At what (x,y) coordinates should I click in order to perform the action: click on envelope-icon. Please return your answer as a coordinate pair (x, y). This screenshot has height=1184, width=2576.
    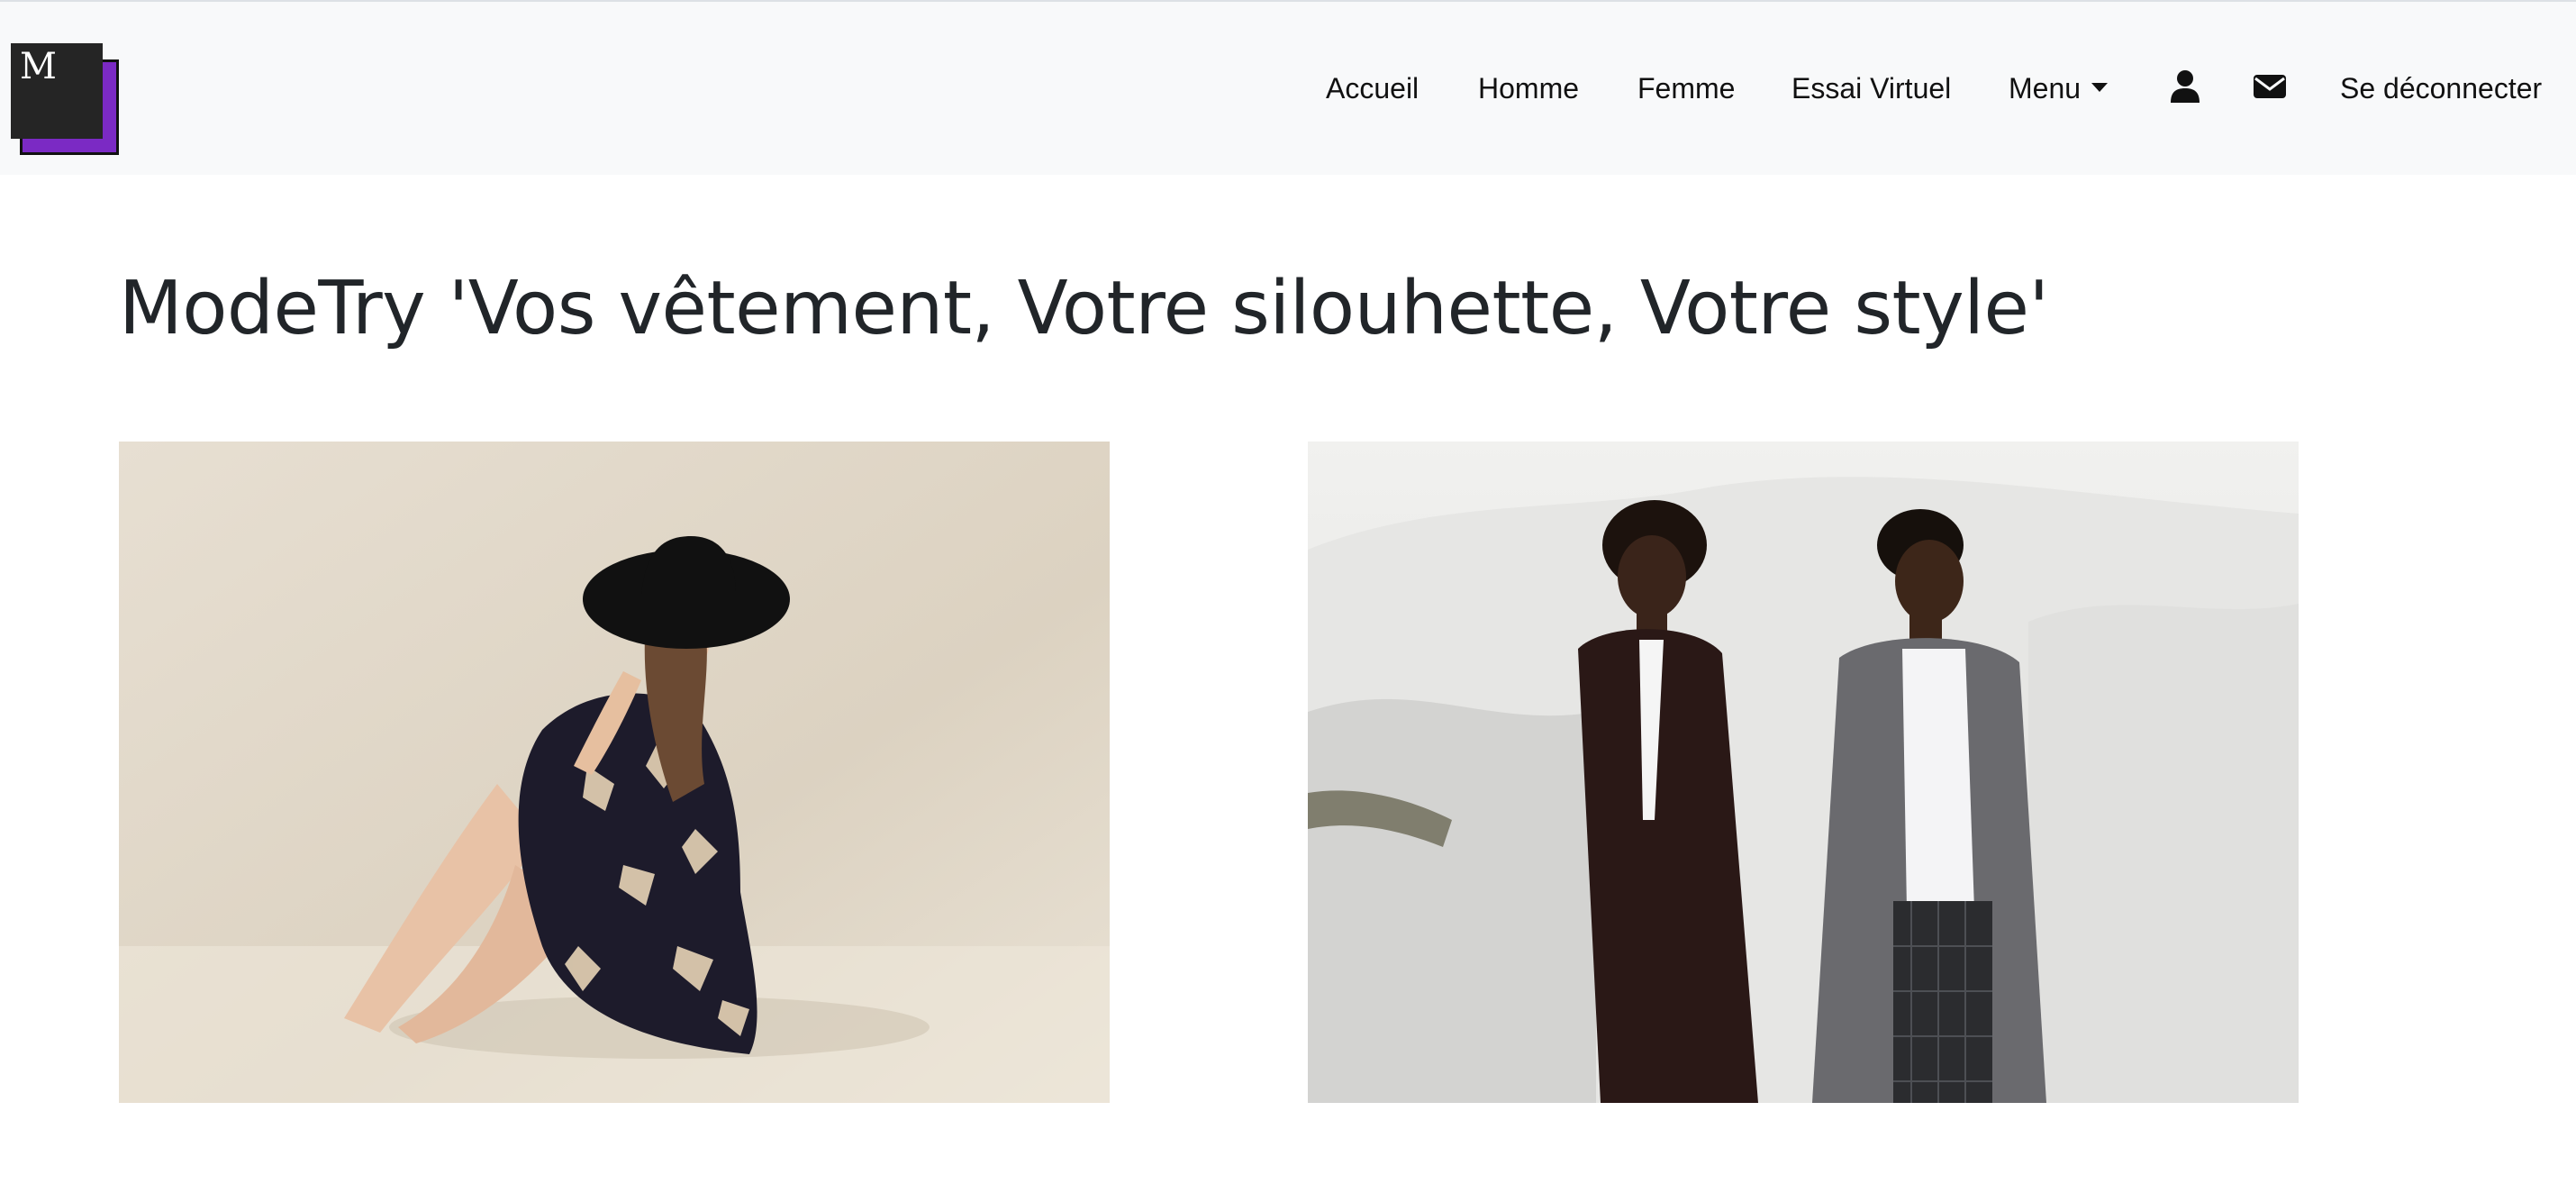
    Looking at the image, I should click on (2270, 88).